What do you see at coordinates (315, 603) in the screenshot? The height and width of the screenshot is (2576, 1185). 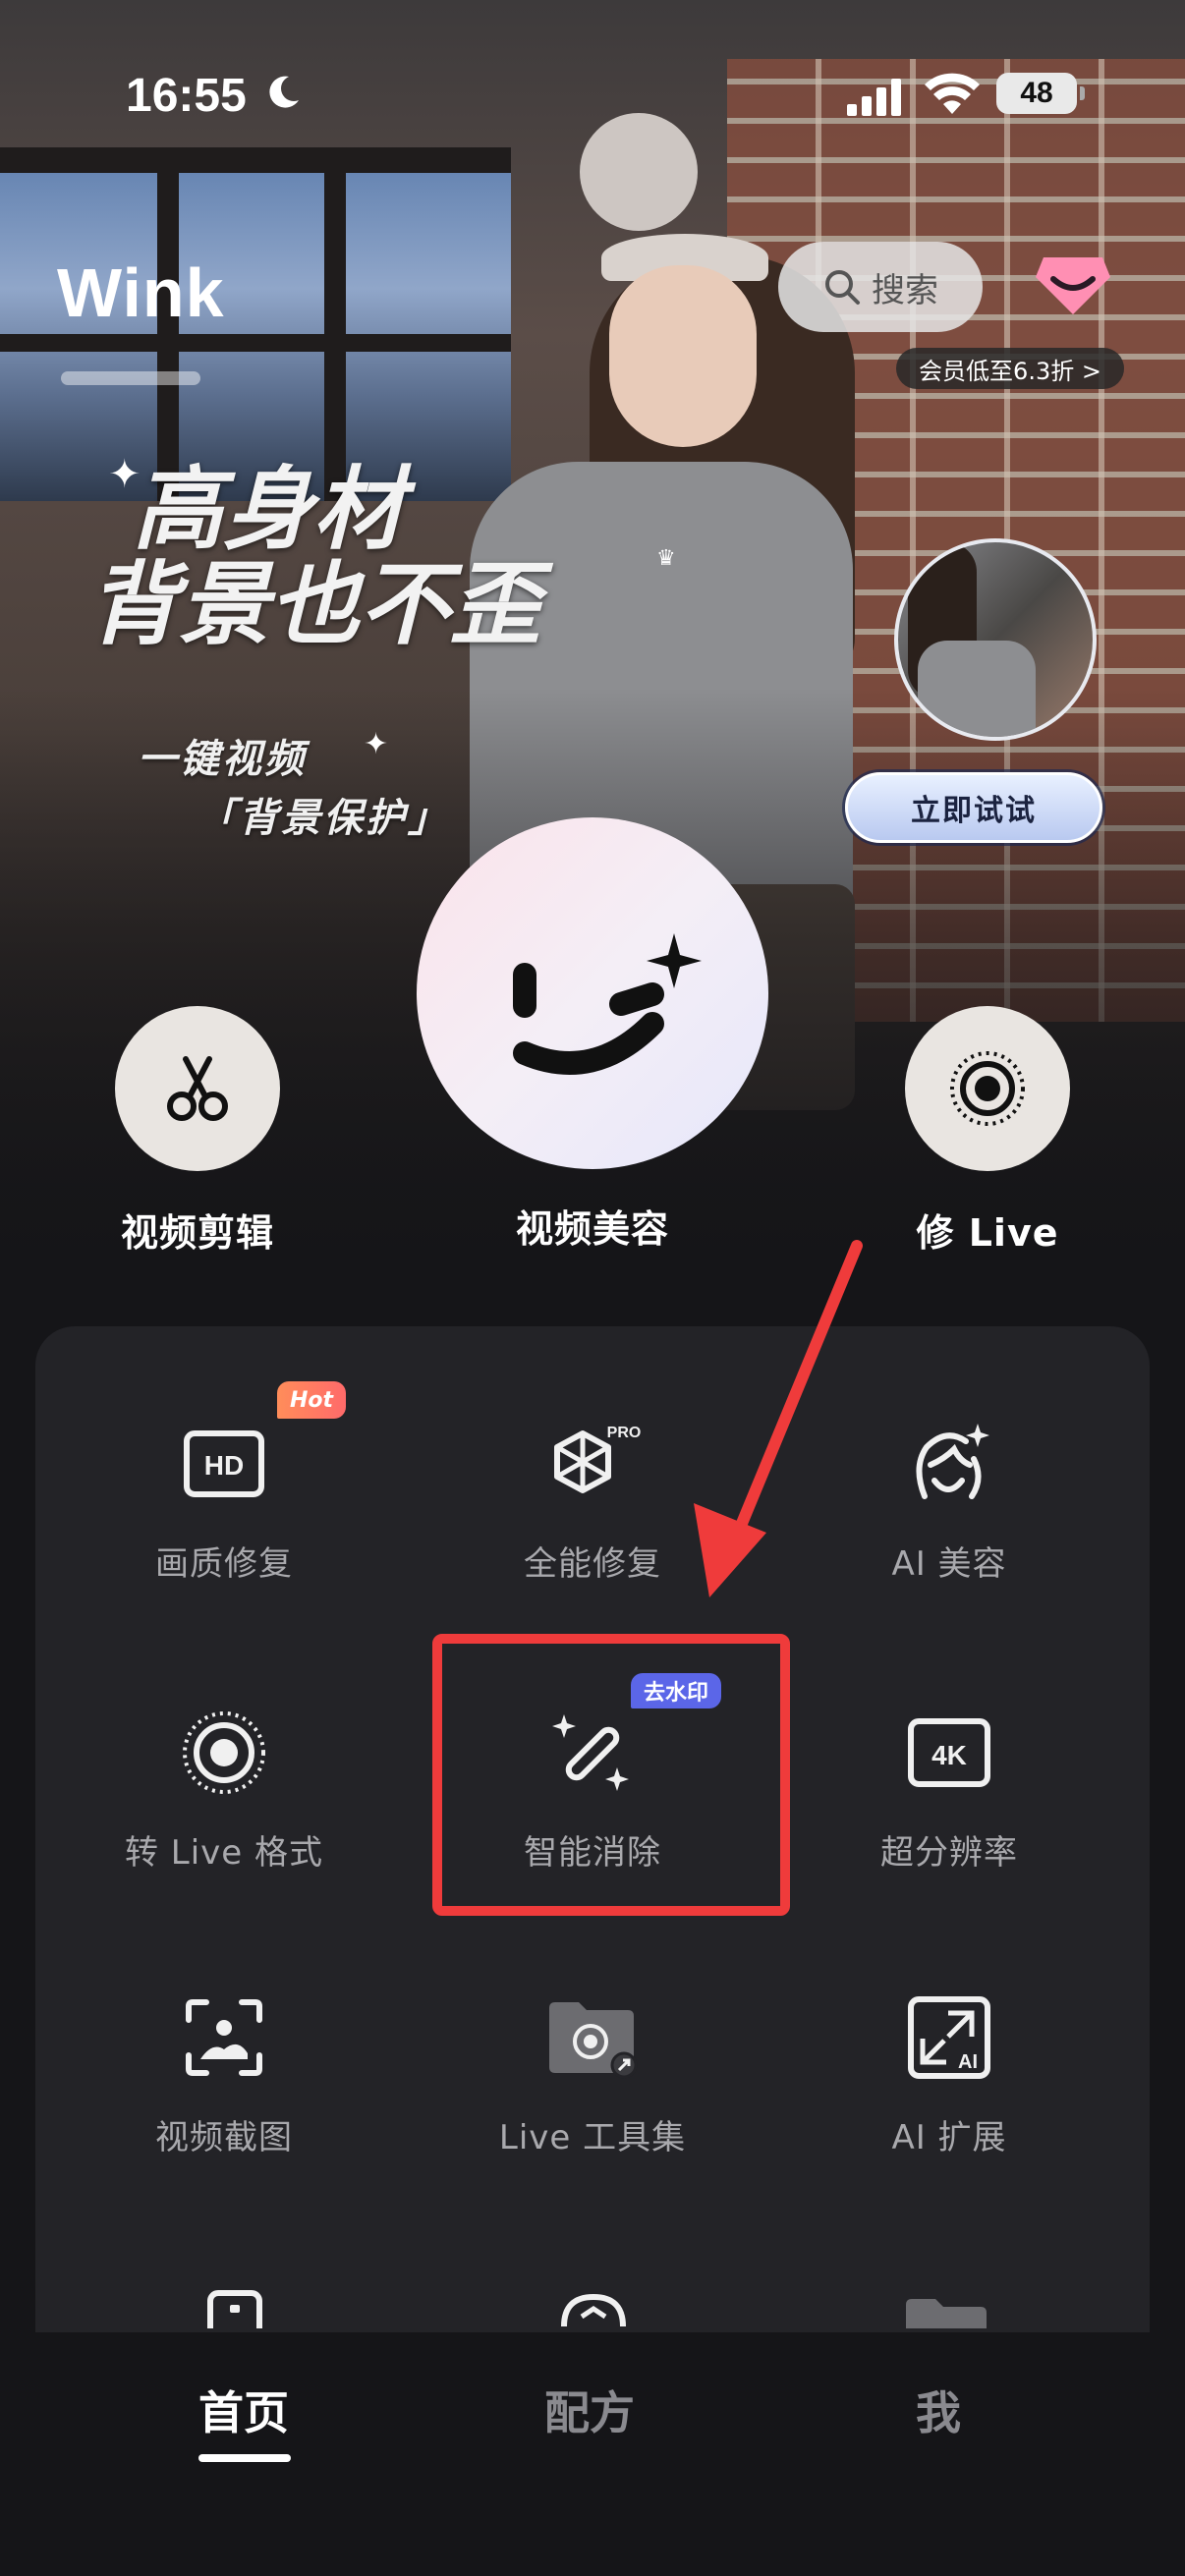 I see `hero-title-line2: 背景也不歪` at bounding box center [315, 603].